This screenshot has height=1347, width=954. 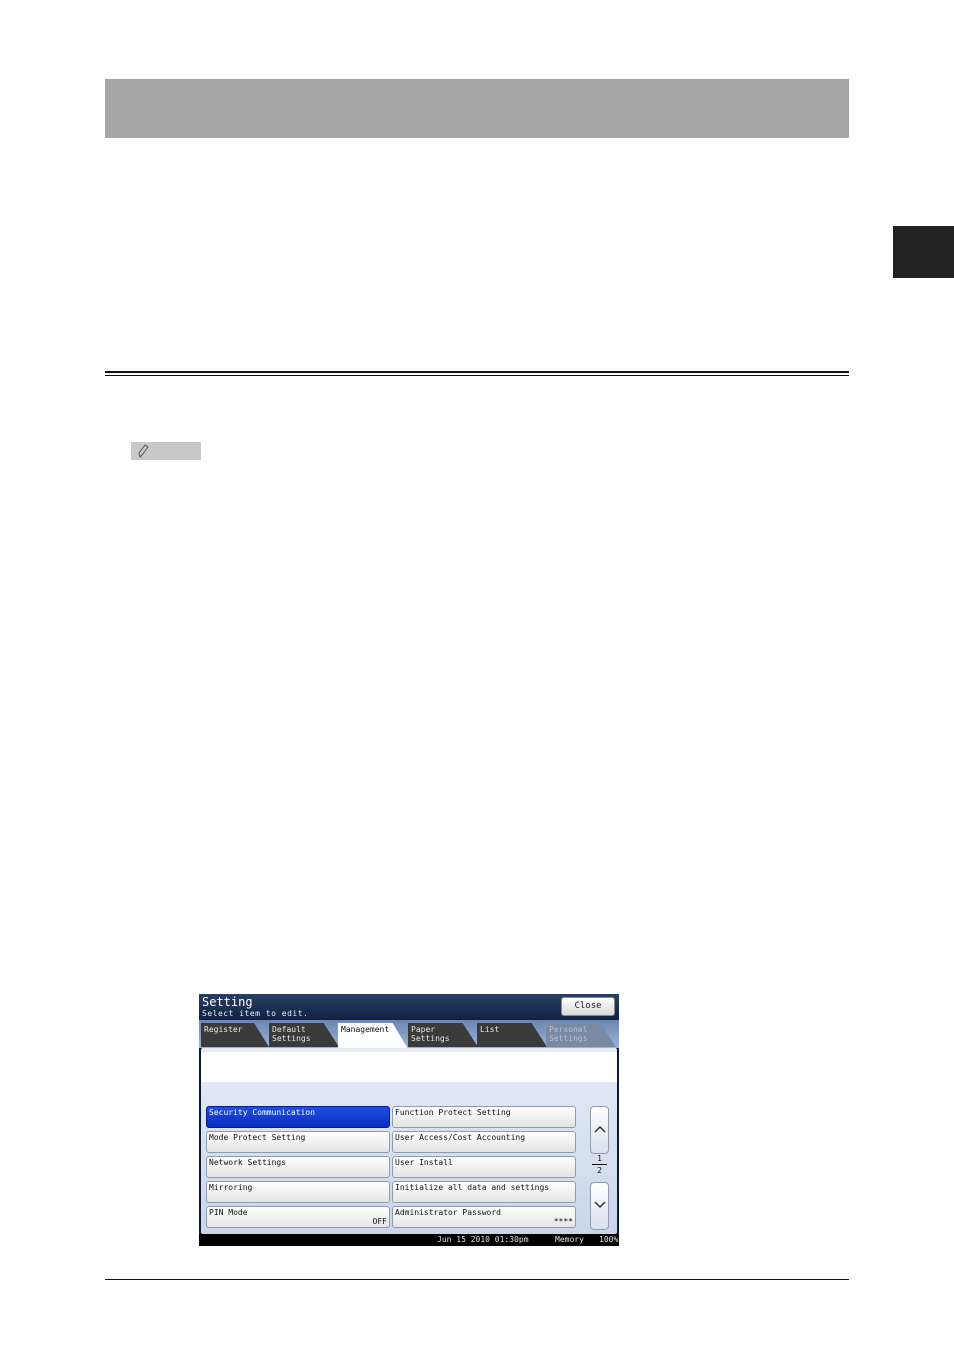 I want to click on status-bar: Jun 15 2010 01:30pm Memory 100%, so click(x=409, y=1240).